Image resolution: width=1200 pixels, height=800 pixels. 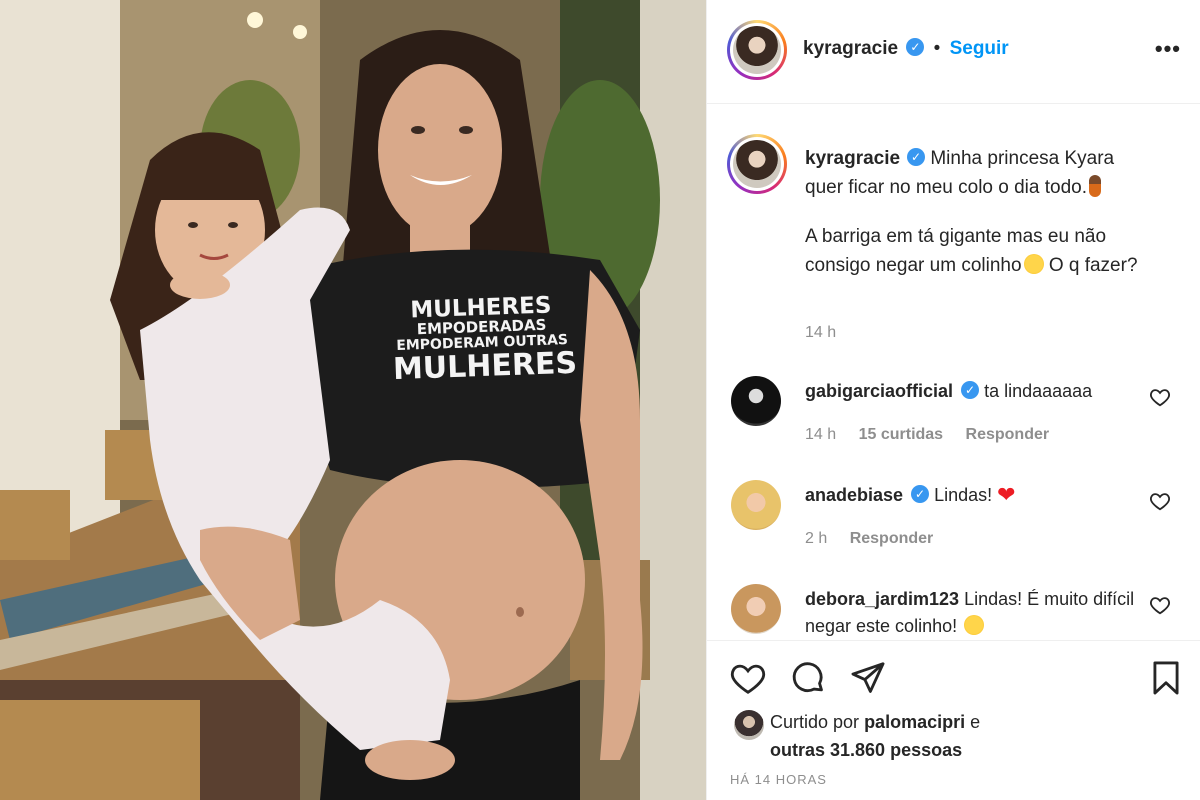 I want to click on liked-by-others: outras 31.860 pessoas, so click(x=866, y=750).